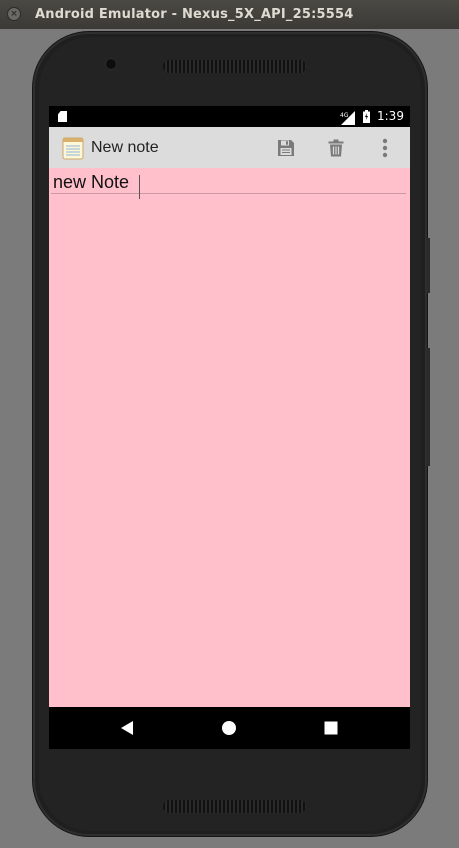  I want to click on notepad-icon, so click(73, 148).